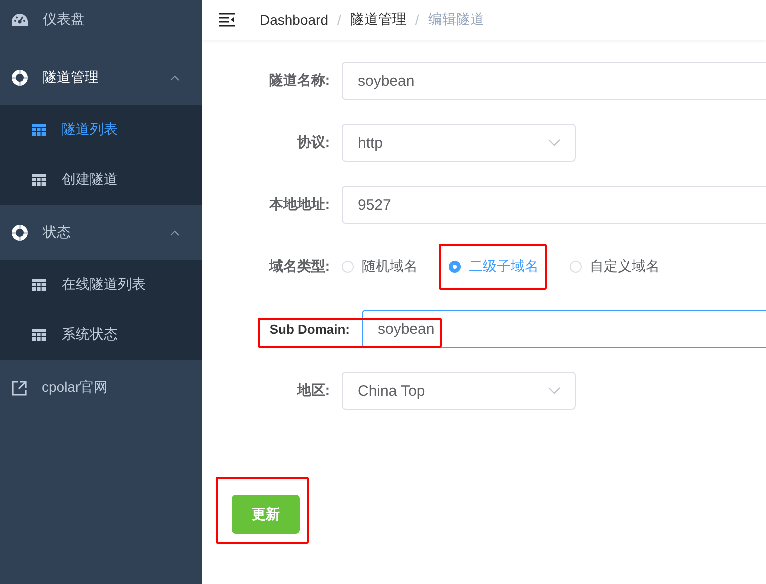  I want to click on radio-option: 随机域名, so click(380, 267).